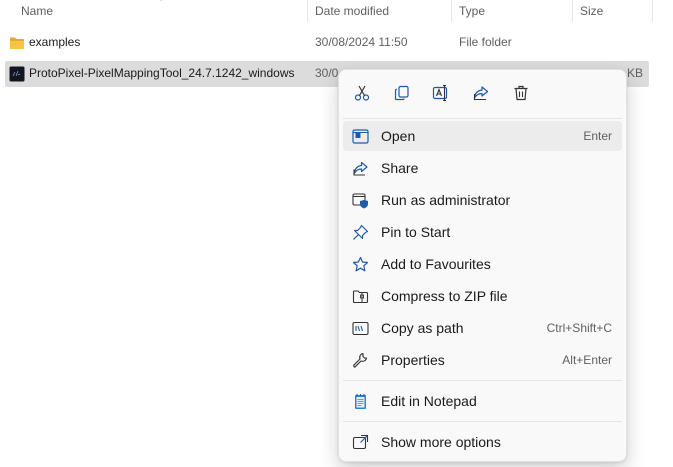 The image size is (673, 467). I want to click on menu-item-pin-to-start: Pin to Start, so click(482, 232).